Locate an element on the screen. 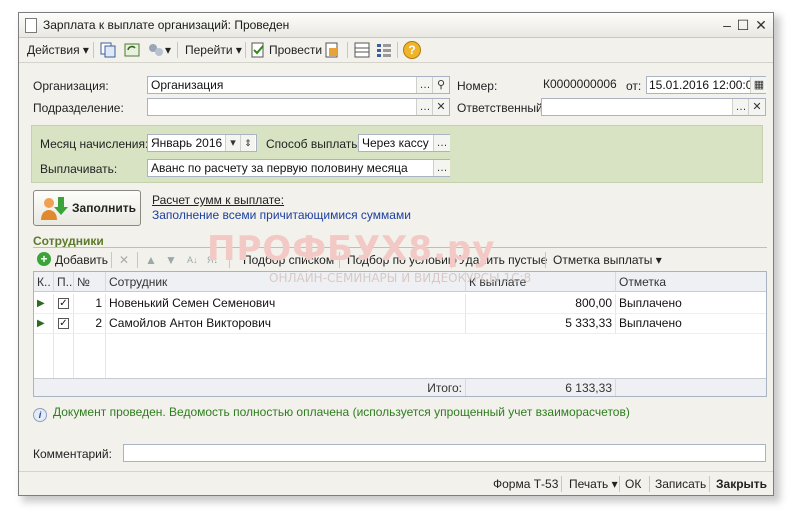  date-from-label: от: is located at coordinates (634, 86).